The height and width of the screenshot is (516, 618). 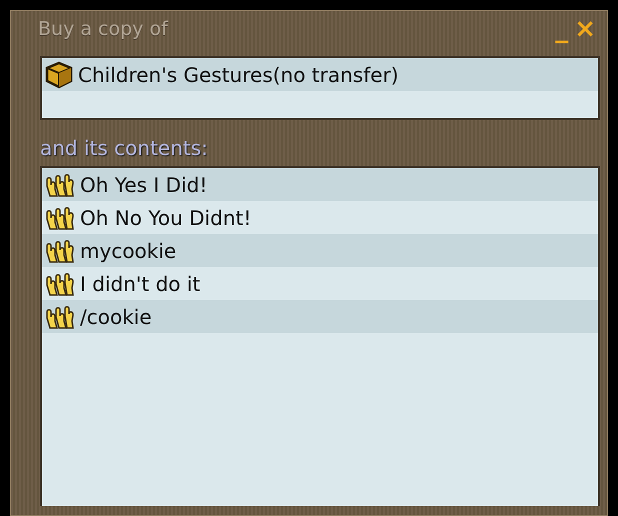 What do you see at coordinates (320, 217) in the screenshot?
I see `contents-row: Oh No You Didnt!` at bounding box center [320, 217].